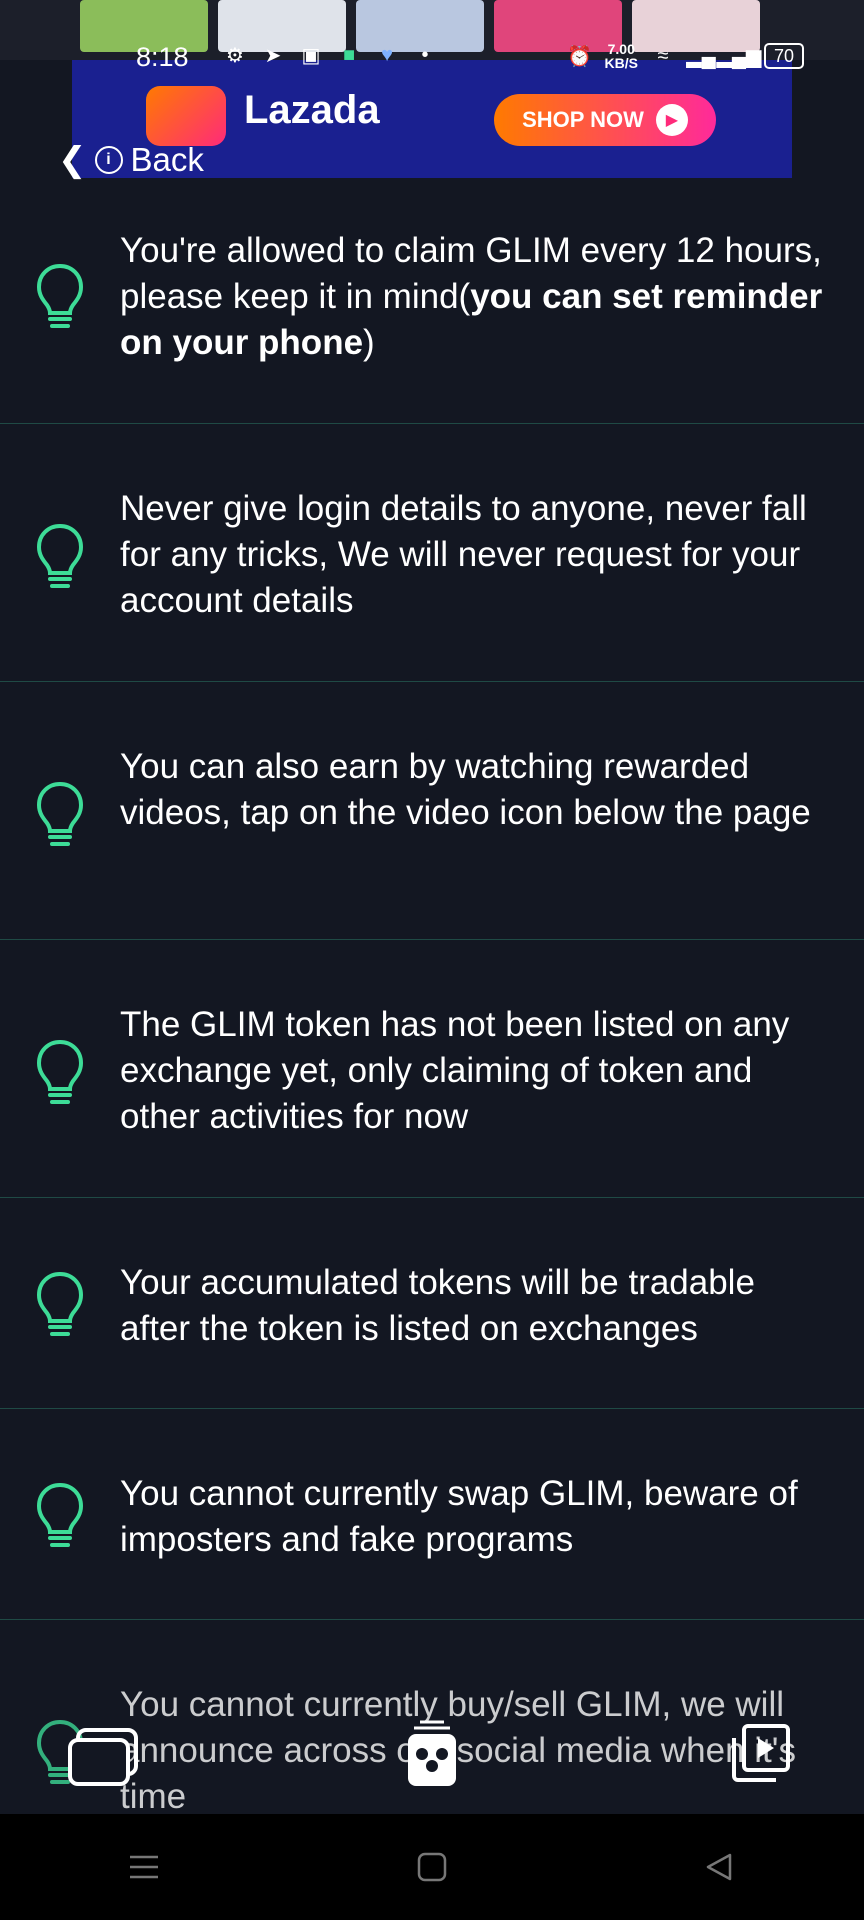  I want to click on info-icon: i, so click(108, 160).